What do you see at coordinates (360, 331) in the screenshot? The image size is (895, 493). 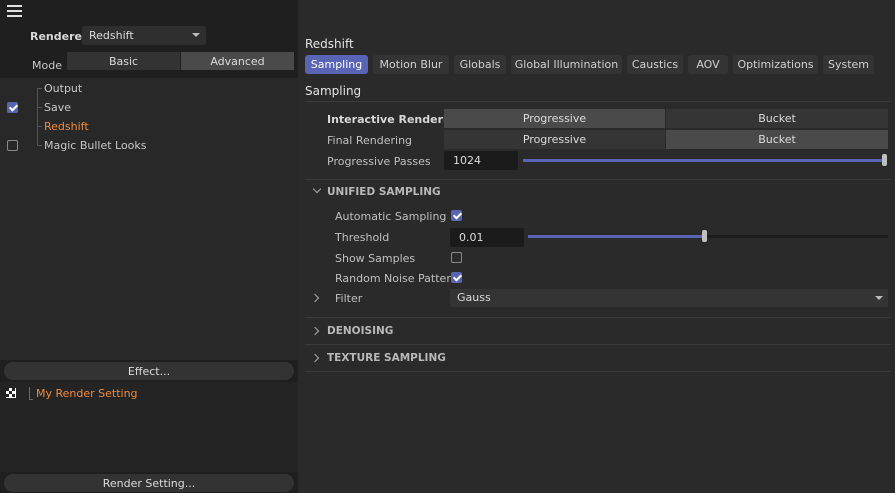 I see `denoising-header: DENOISING` at bounding box center [360, 331].